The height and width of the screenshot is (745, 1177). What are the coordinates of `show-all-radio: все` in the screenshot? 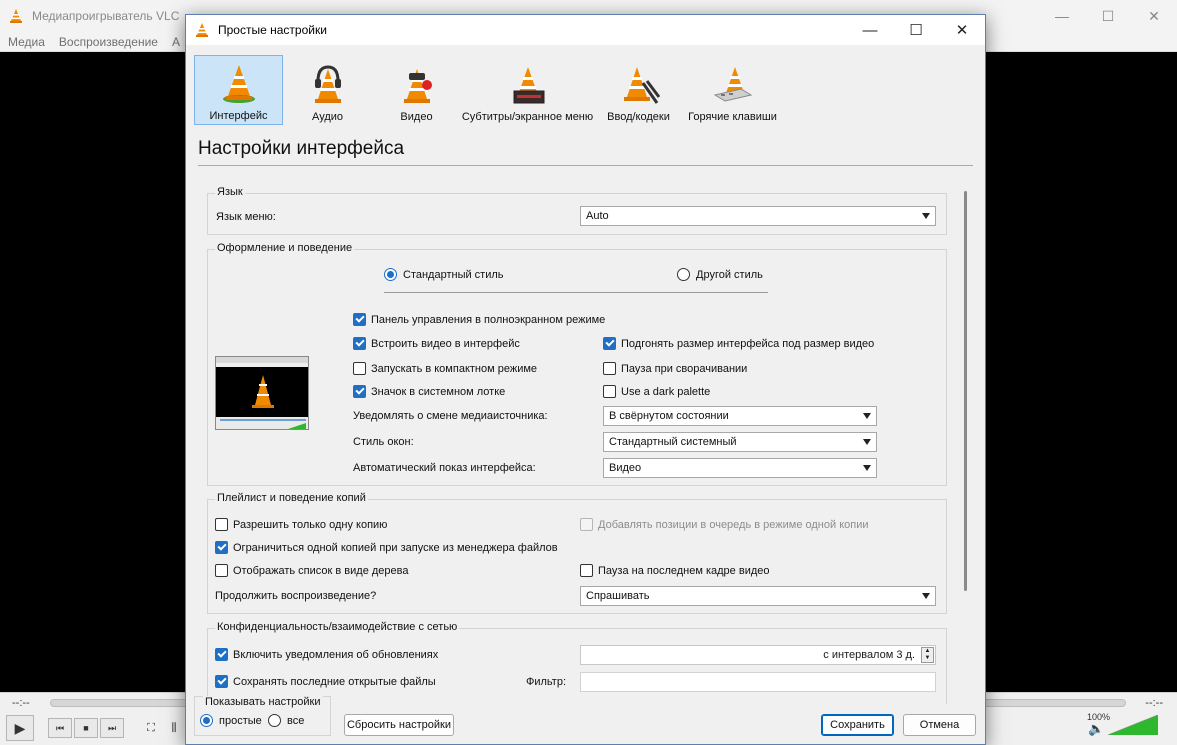 It's located at (286, 720).